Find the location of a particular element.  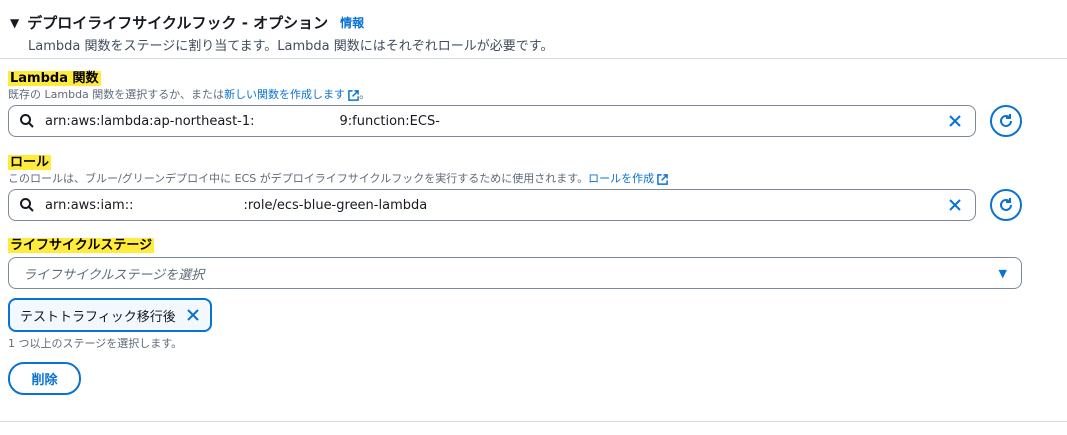

section-title: デプロイライフサイクルフック - オプション is located at coordinates (178, 23).